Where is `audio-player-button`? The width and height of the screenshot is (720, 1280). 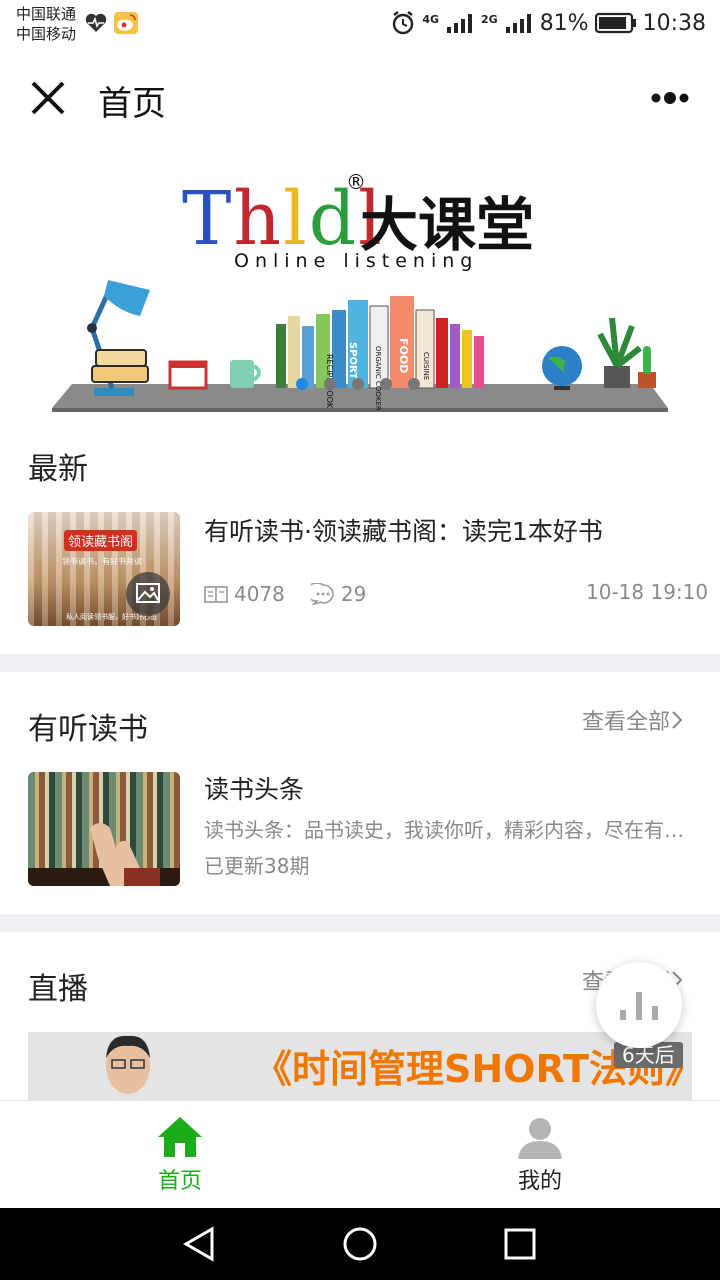 audio-player-button is located at coordinates (639, 1005).